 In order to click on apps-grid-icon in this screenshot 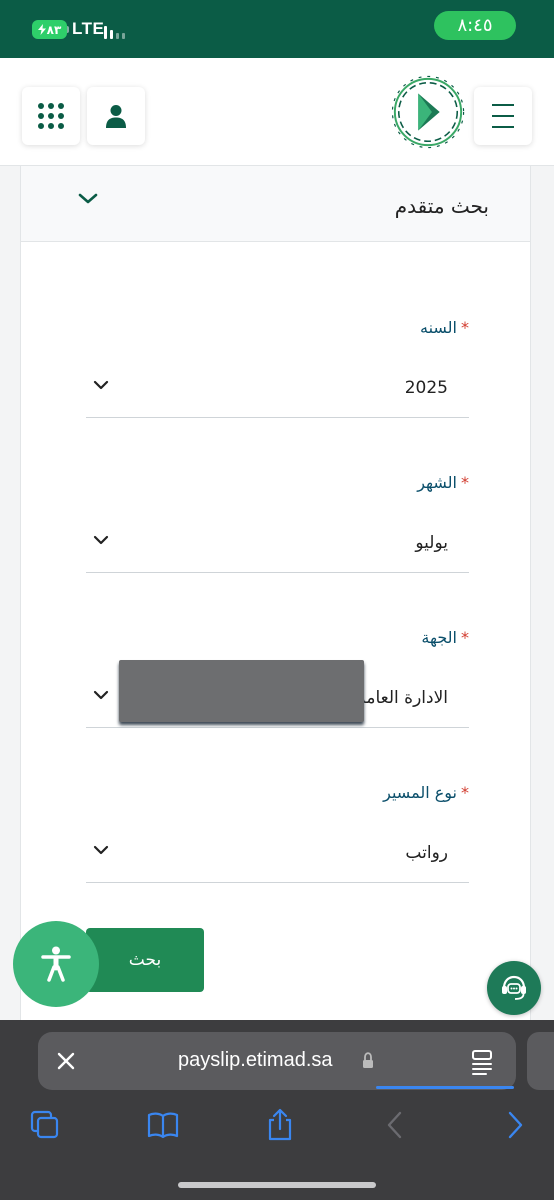, I will do `click(51, 116)`.